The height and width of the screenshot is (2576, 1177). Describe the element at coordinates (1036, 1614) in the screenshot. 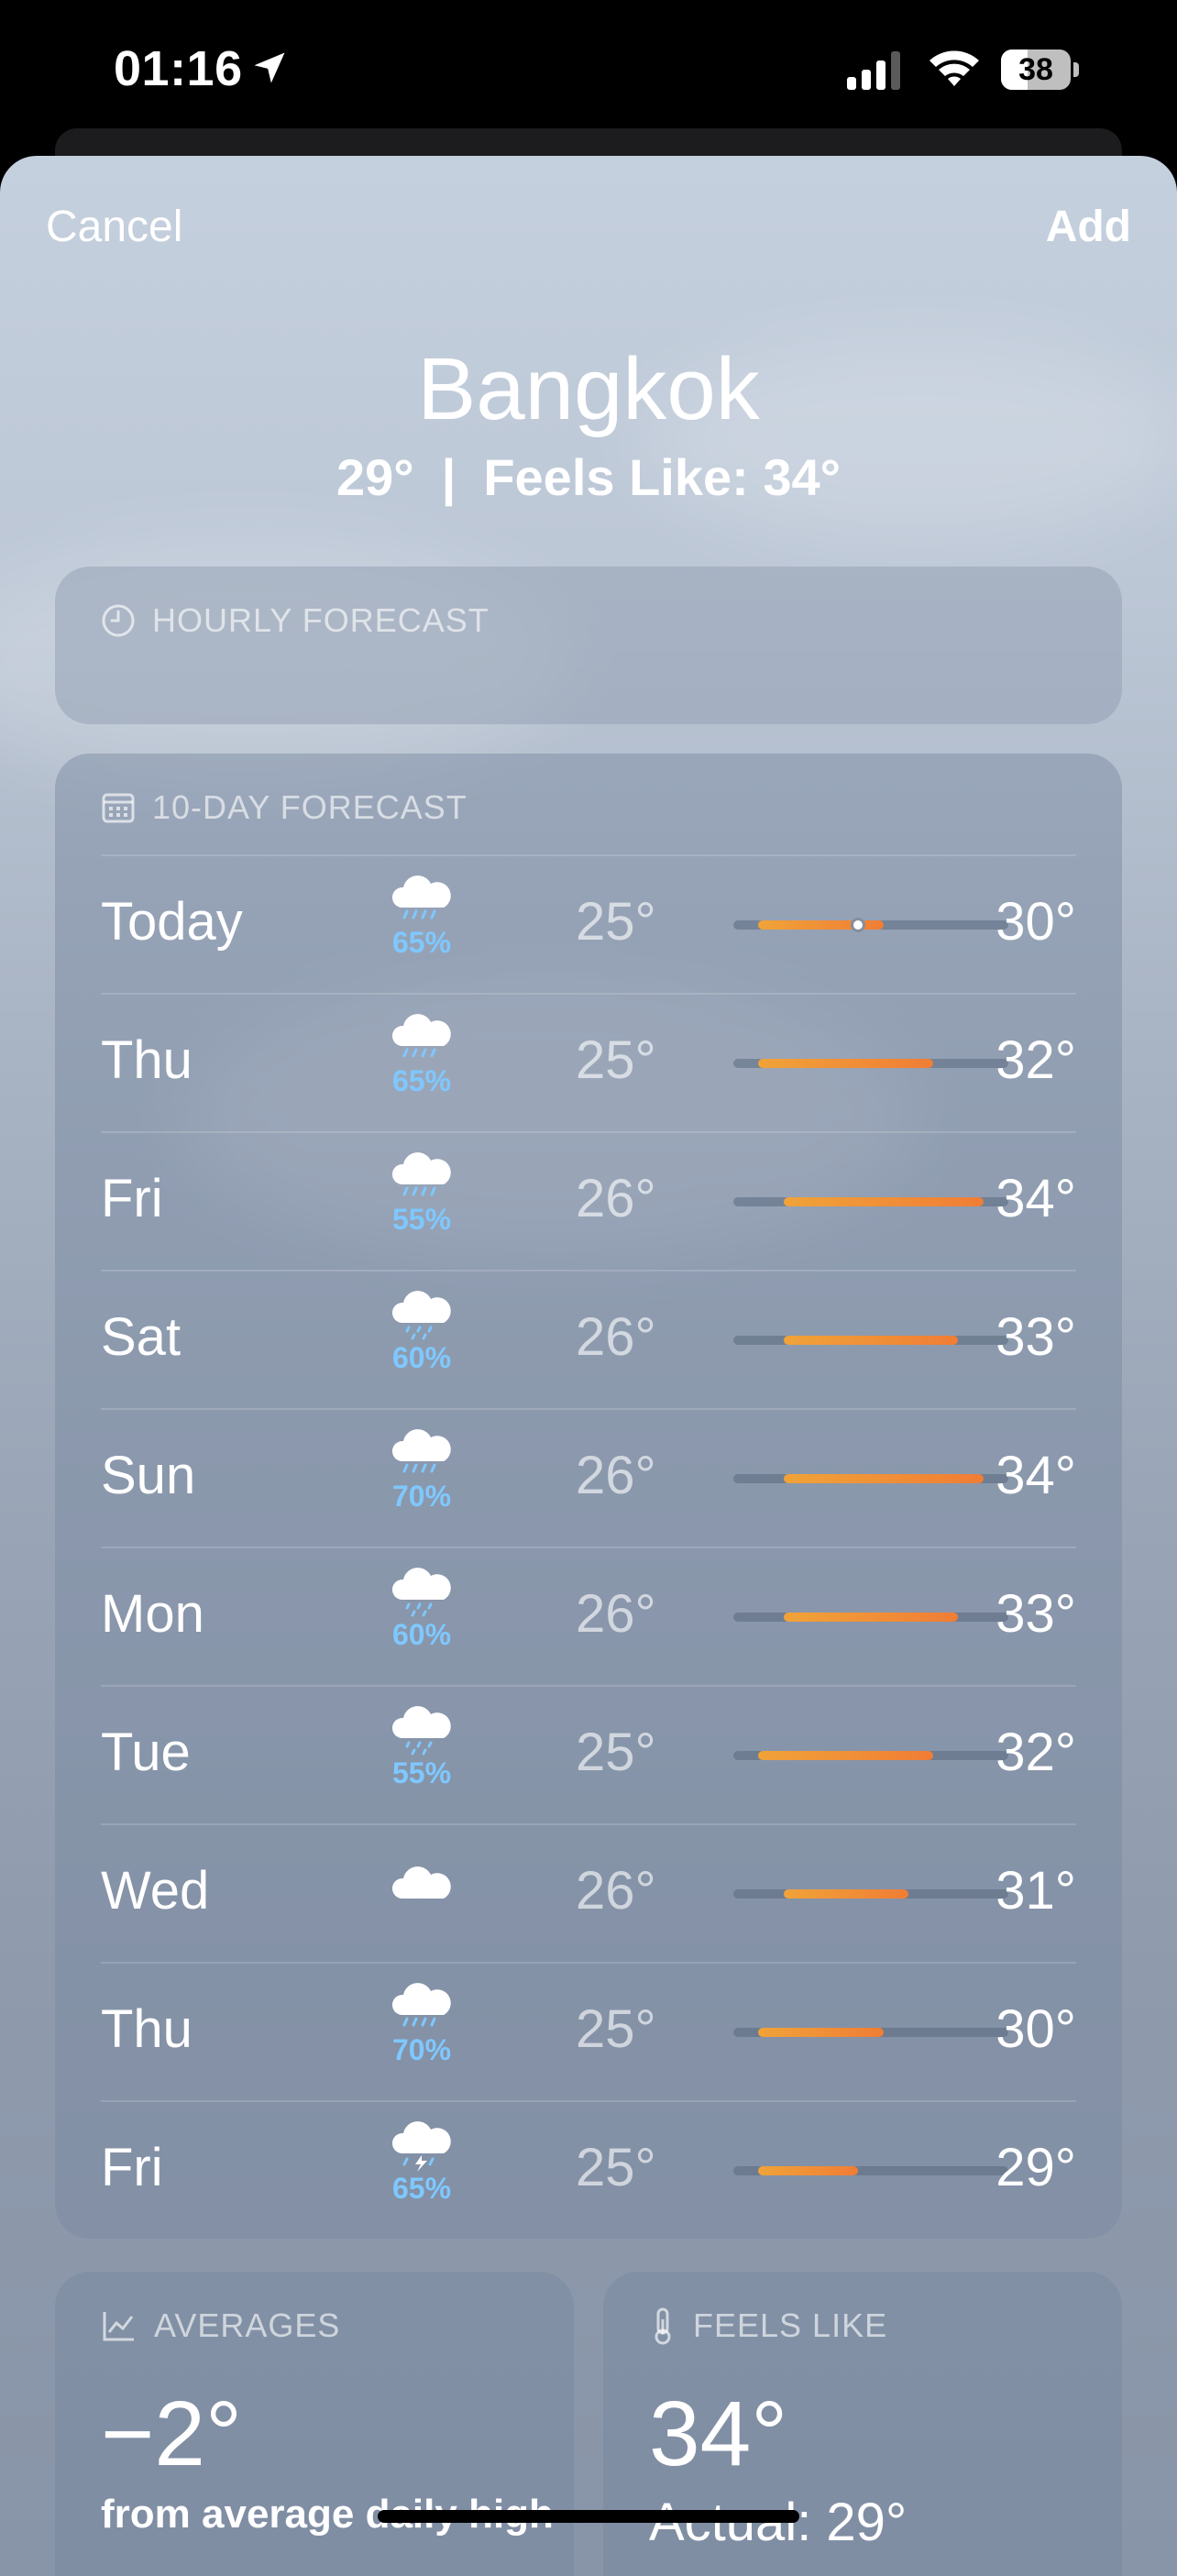

I see `high-temp: 33°` at that location.